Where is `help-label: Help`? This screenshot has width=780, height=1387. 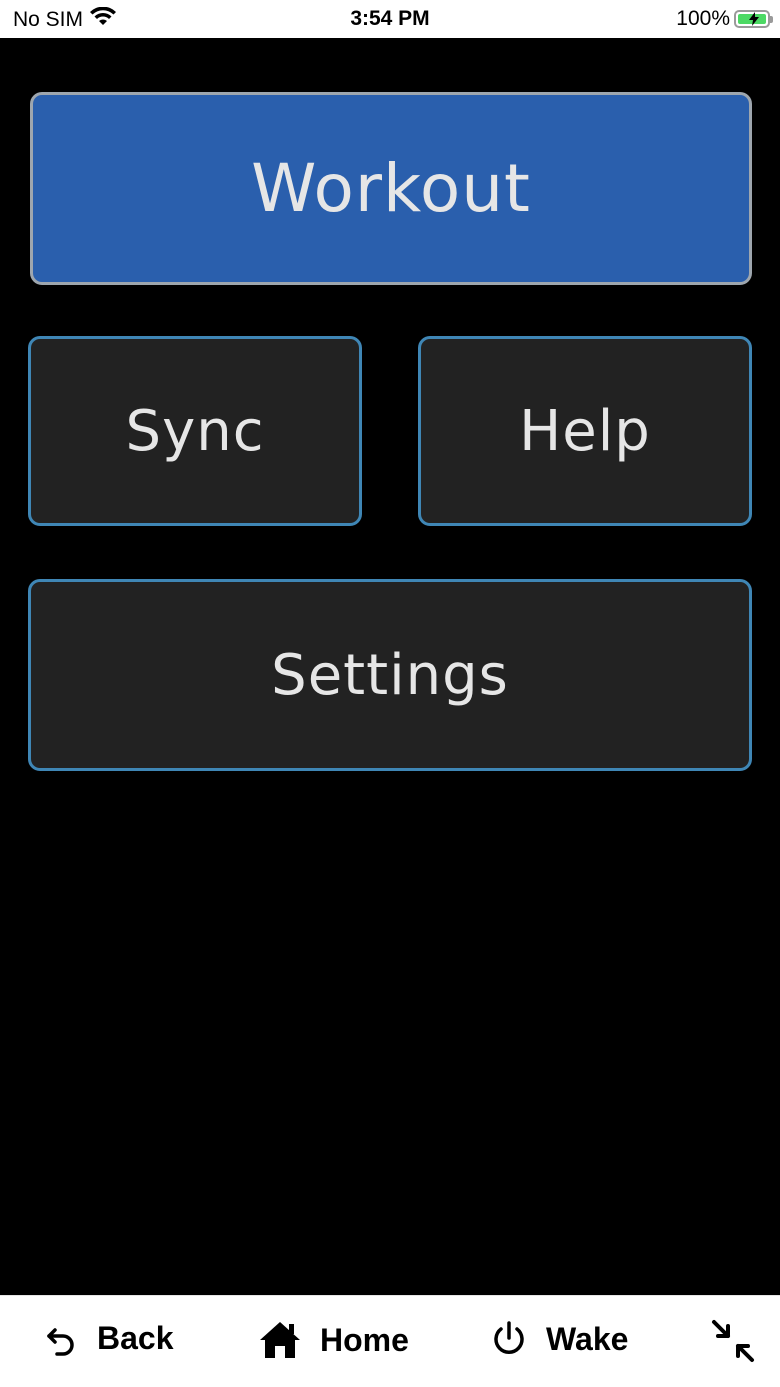 help-label: Help is located at coordinates (585, 431).